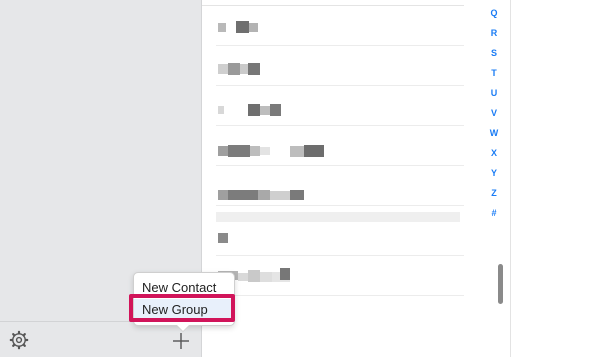  What do you see at coordinates (494, 73) in the screenshot?
I see `index-letter: T` at bounding box center [494, 73].